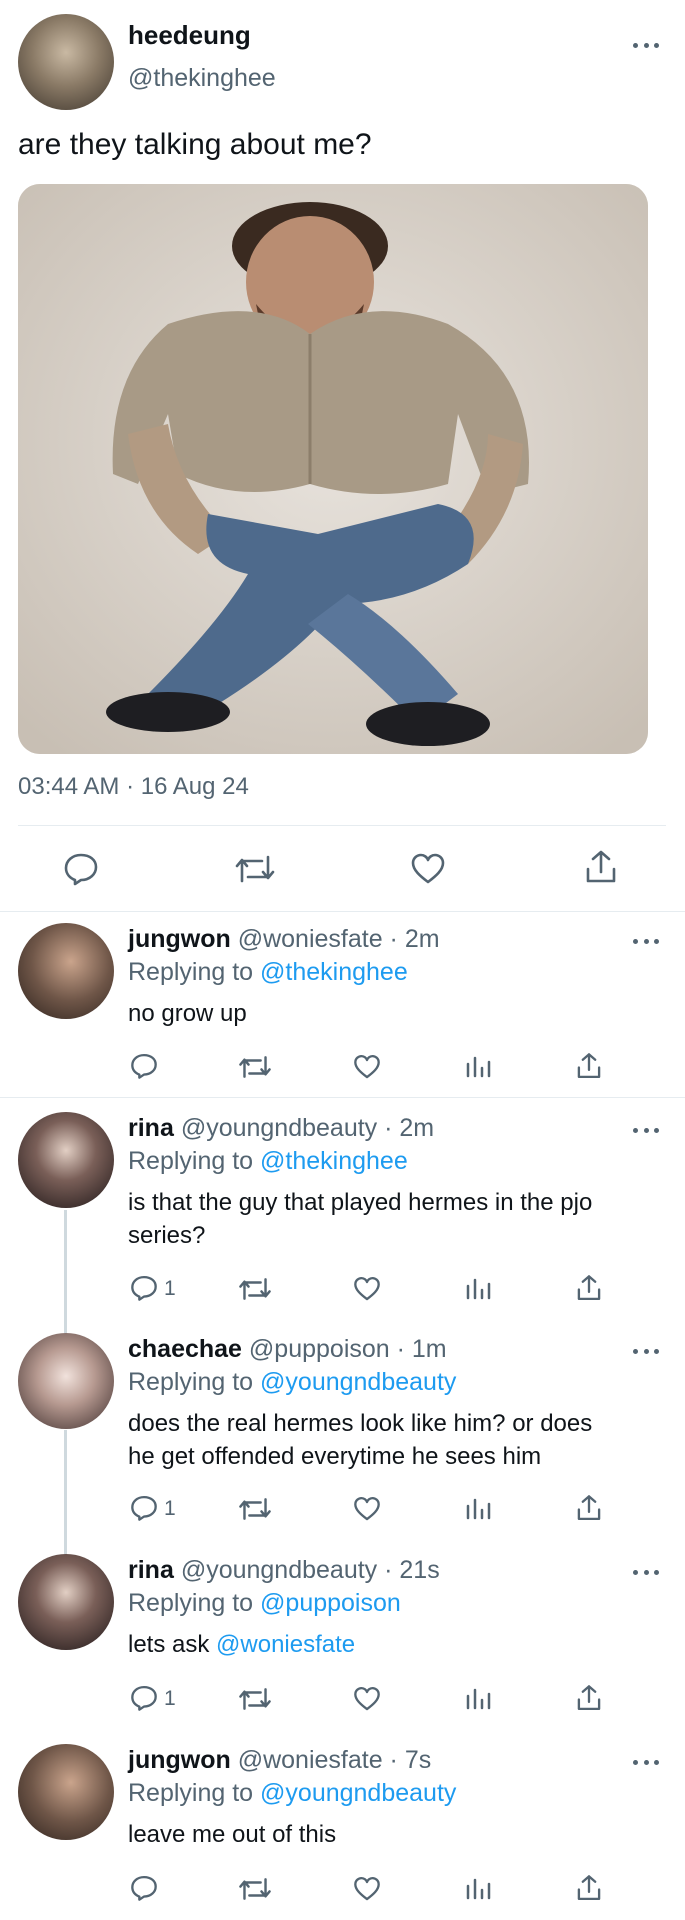 The width and height of the screenshot is (685, 1920). Describe the element at coordinates (133, 786) in the screenshot. I see `tweet-timestamp: 03:44 AM · 16 Aug 24` at that location.